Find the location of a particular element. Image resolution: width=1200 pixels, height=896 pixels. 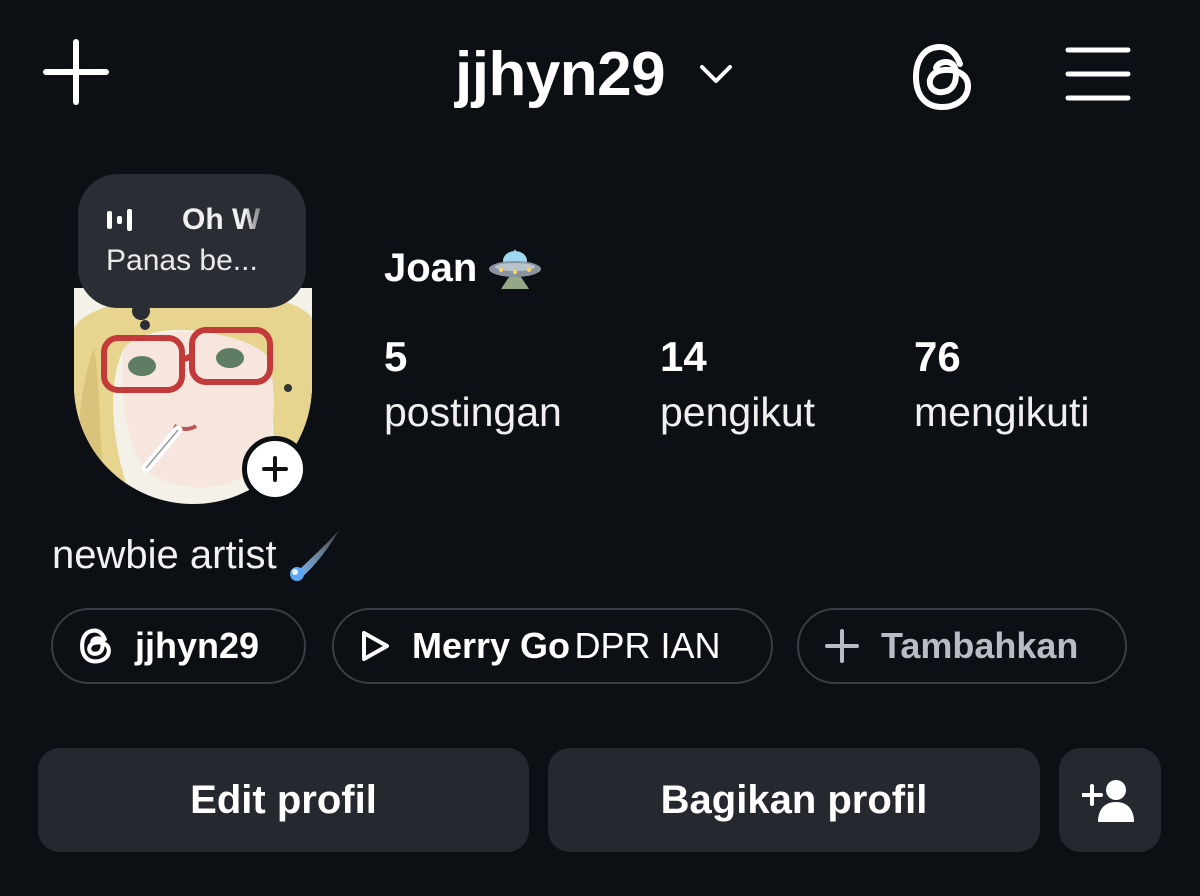

display-name-row: Joan is located at coordinates (463, 268).